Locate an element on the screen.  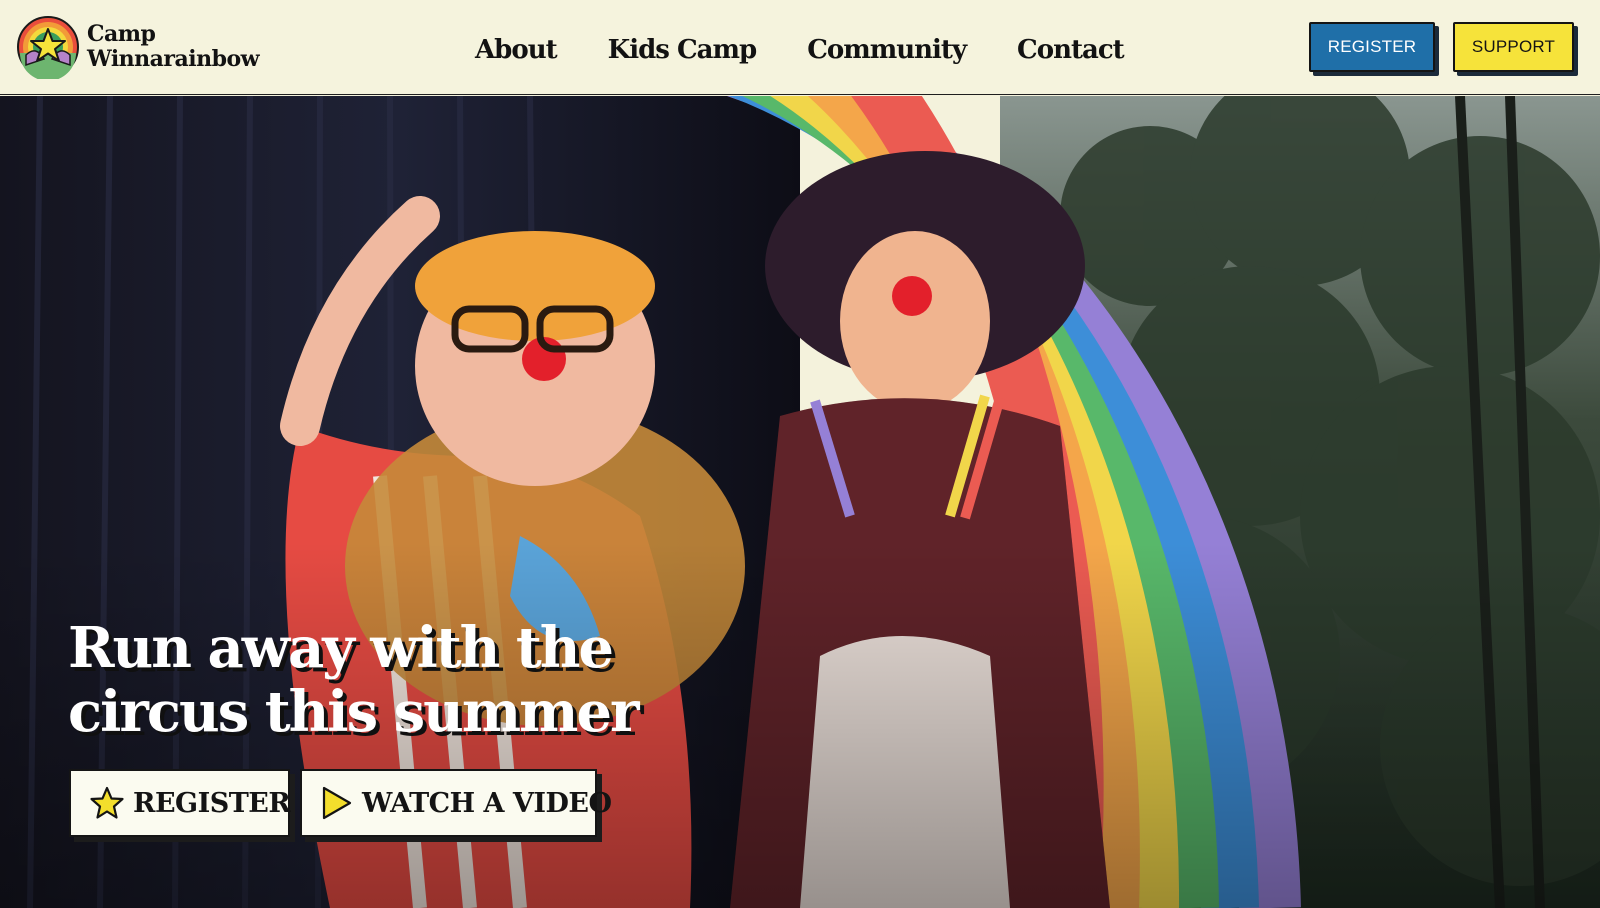
watch-video-button: WATCH A VIDEO is located at coordinates (456, 803).